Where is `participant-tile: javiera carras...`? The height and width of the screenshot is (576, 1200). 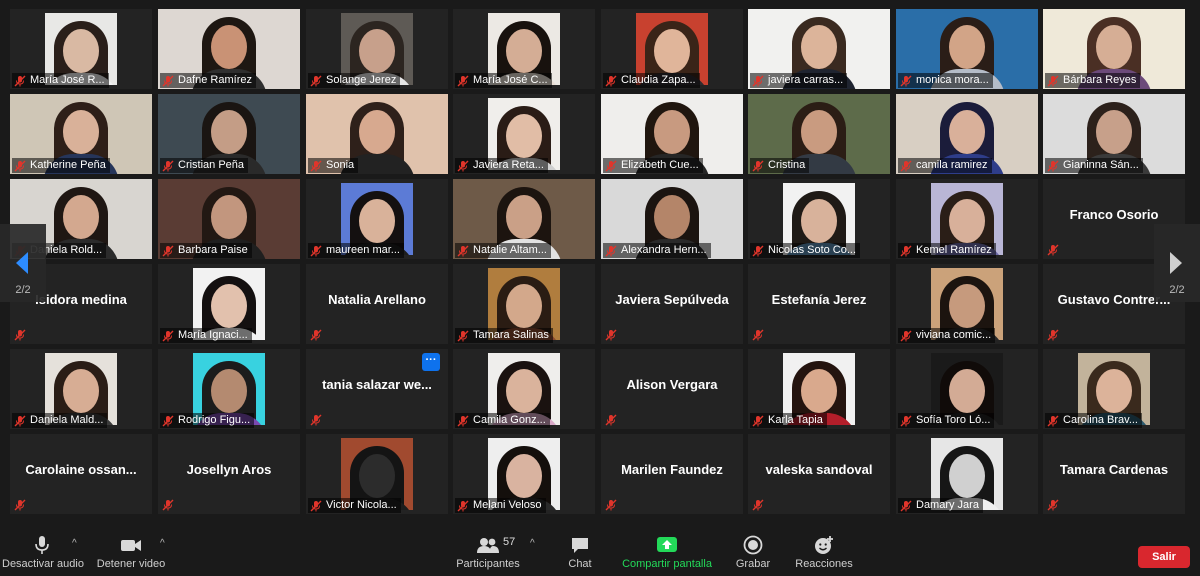
participant-tile: javiera carras... is located at coordinates (819, 49).